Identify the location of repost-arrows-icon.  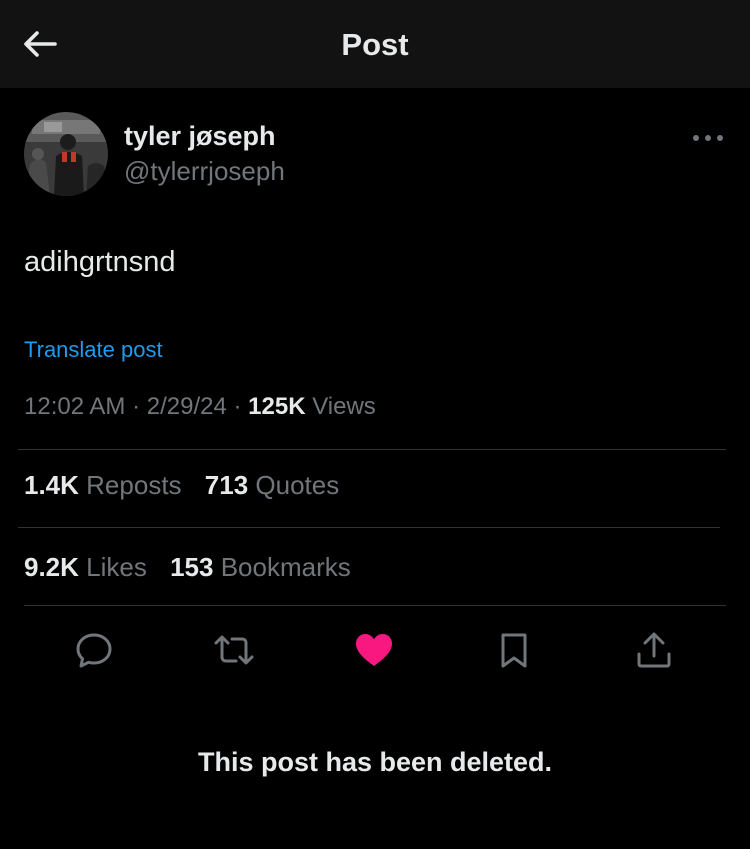
(234, 650).